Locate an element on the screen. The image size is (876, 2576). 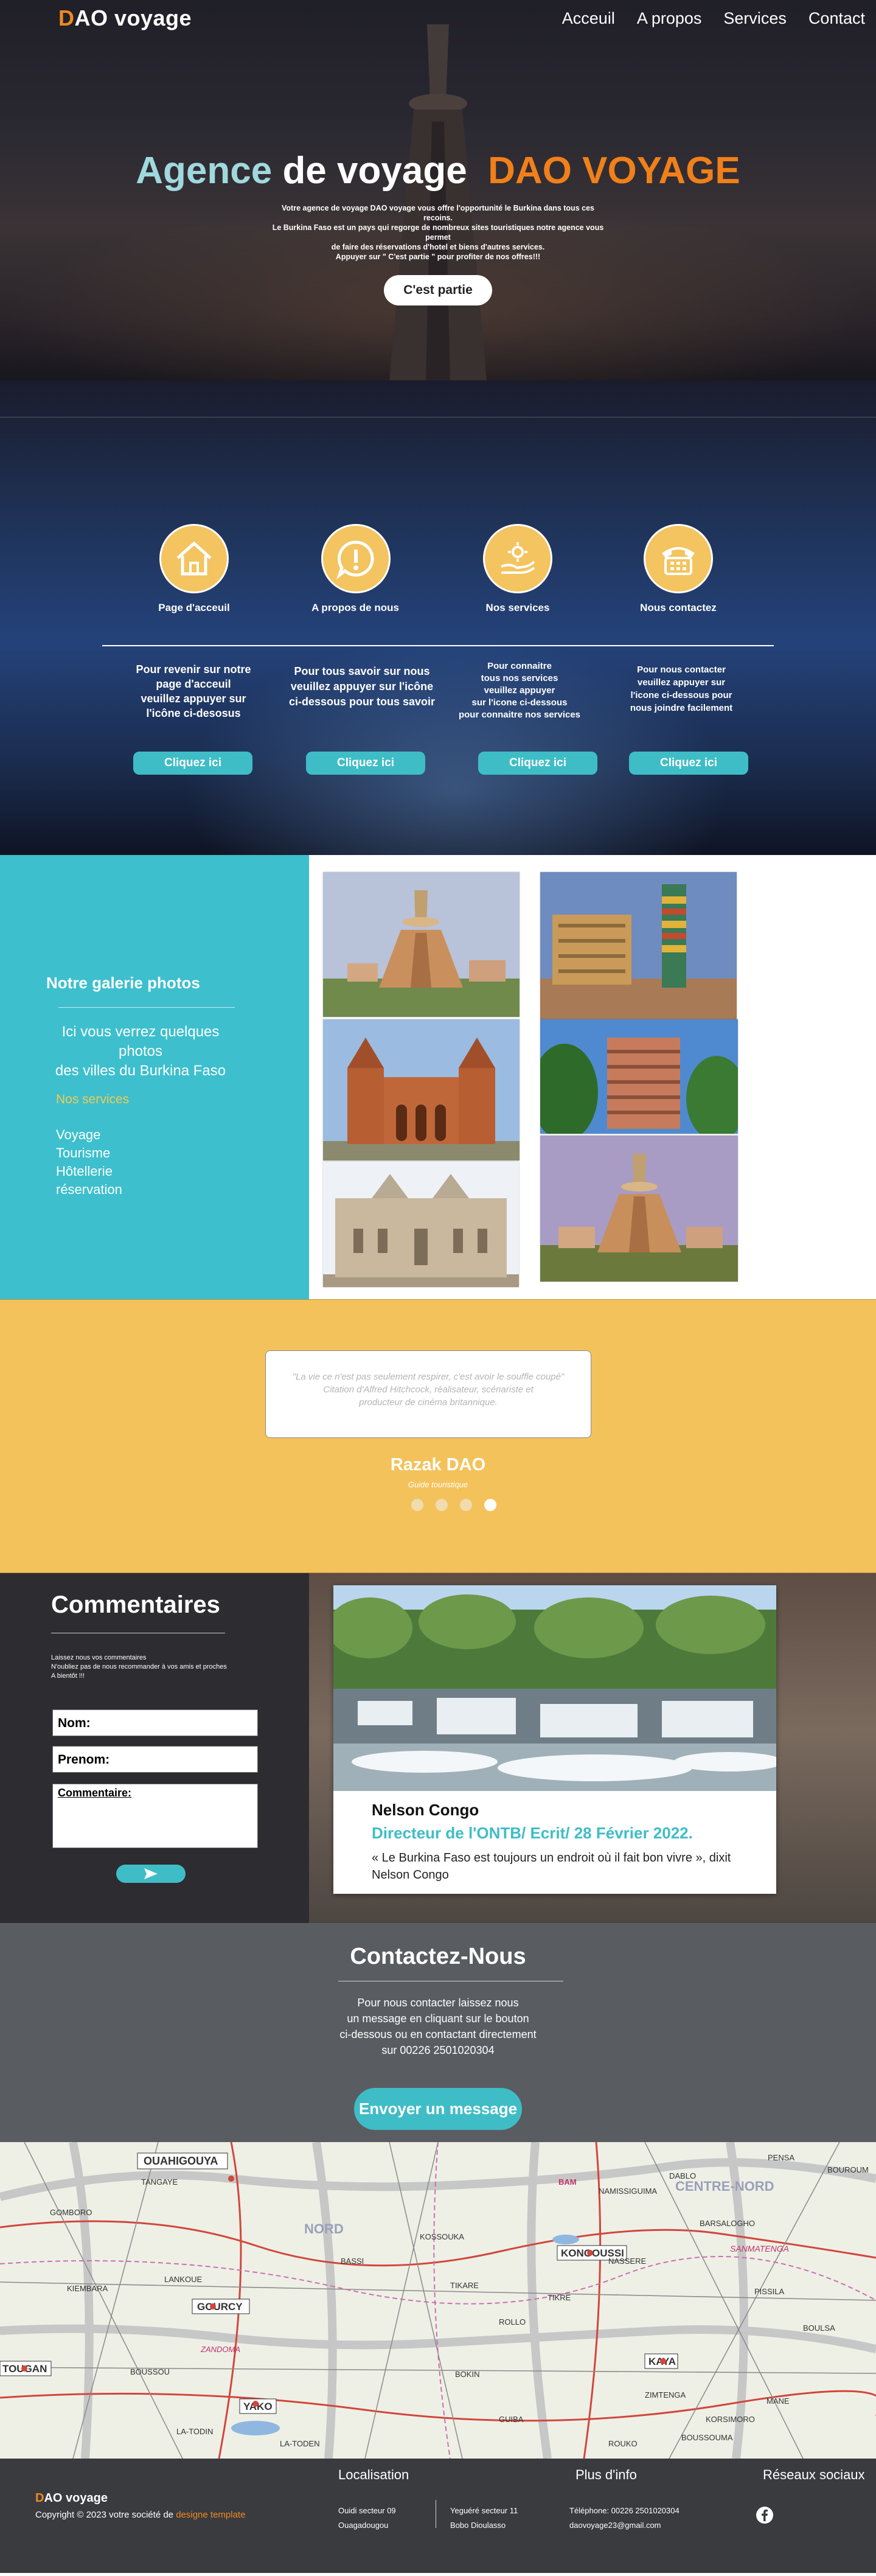
footer-logo-initial: D is located at coordinates (39, 2498).